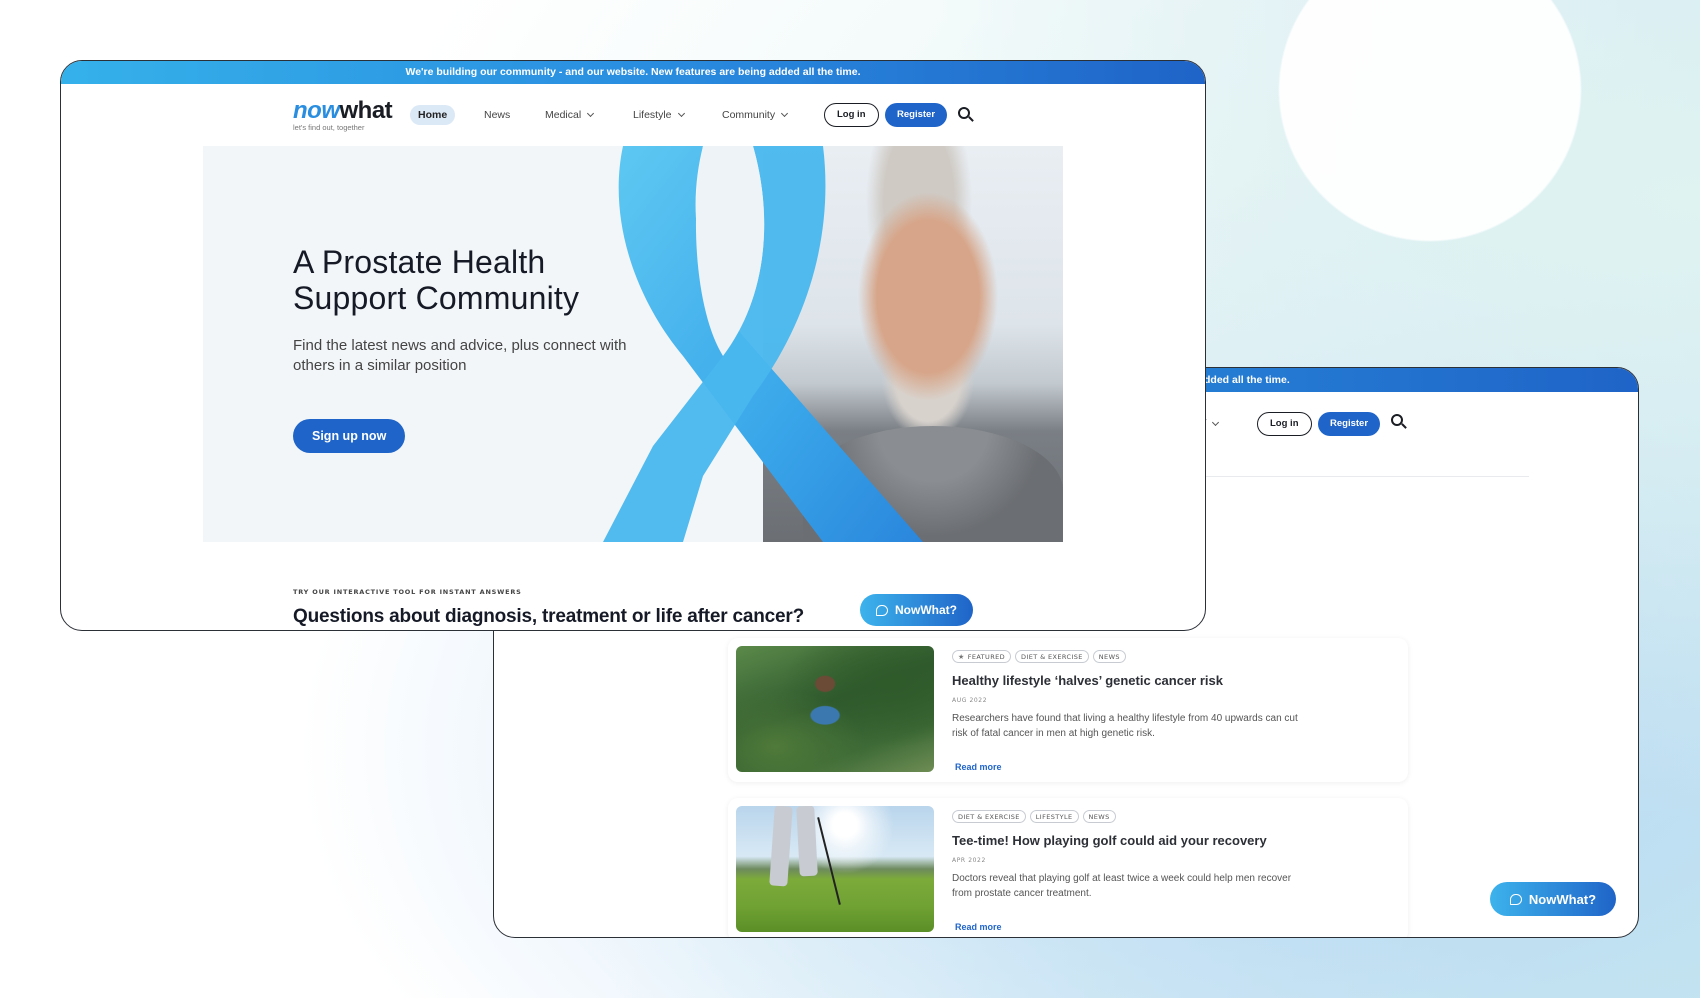  I want to click on nav-item-medical: Medical, so click(570, 115).